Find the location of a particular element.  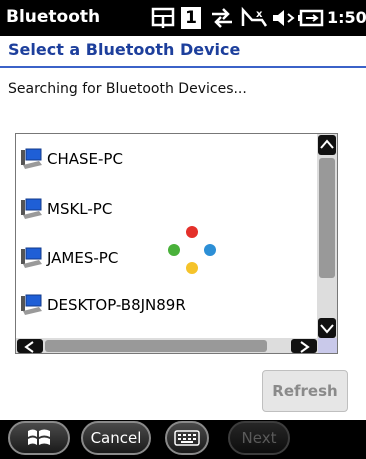

taskbar: Cancel Next is located at coordinates (183, 439).